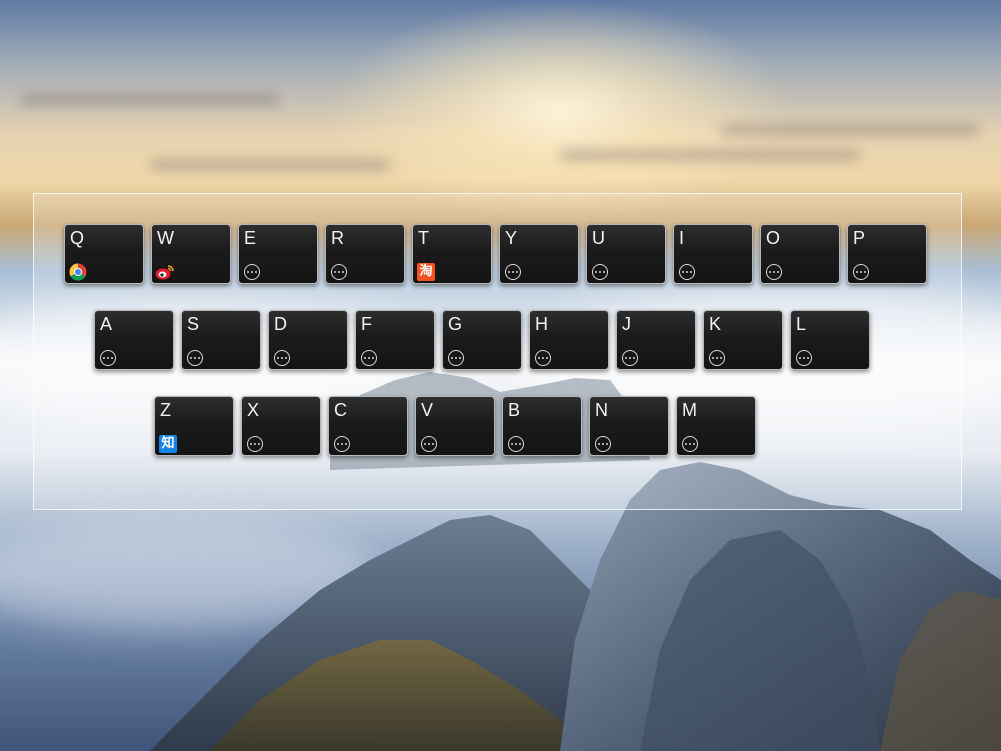  What do you see at coordinates (104, 254) in the screenshot?
I see `key-q: Q` at bounding box center [104, 254].